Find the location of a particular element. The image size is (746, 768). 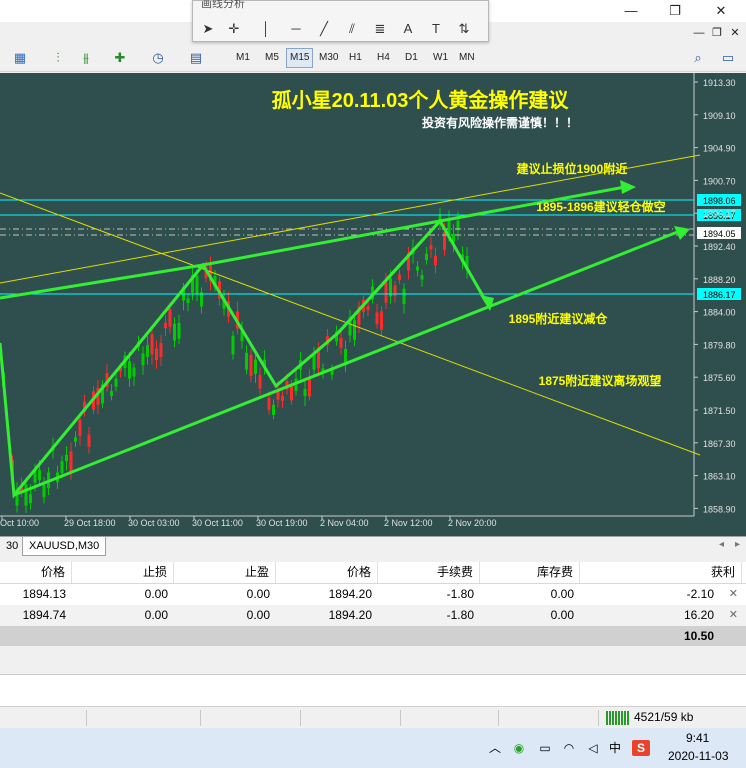

tf-m5: M5 is located at coordinates (272, 58).